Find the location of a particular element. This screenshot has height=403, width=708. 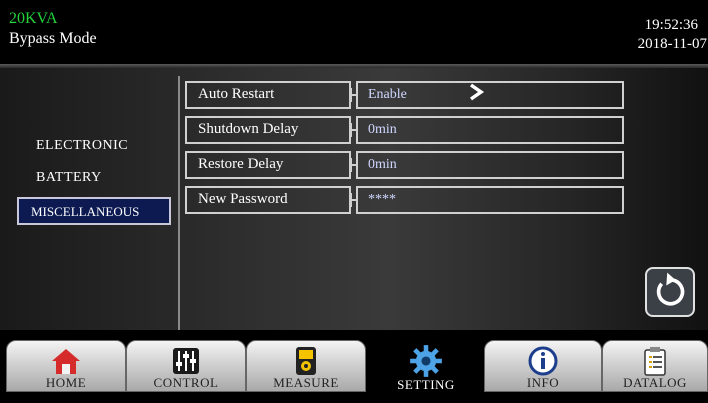

ups-model: 20KVA is located at coordinates (33, 18).